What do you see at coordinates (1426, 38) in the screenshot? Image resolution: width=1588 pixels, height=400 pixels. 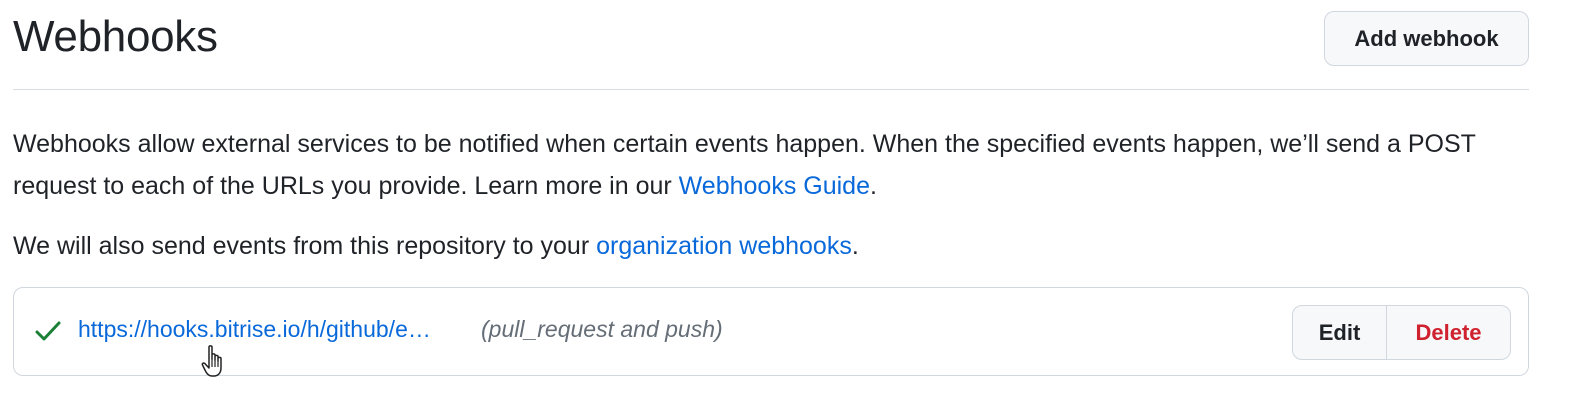 I see `add-webhook-button: Add webhook` at bounding box center [1426, 38].